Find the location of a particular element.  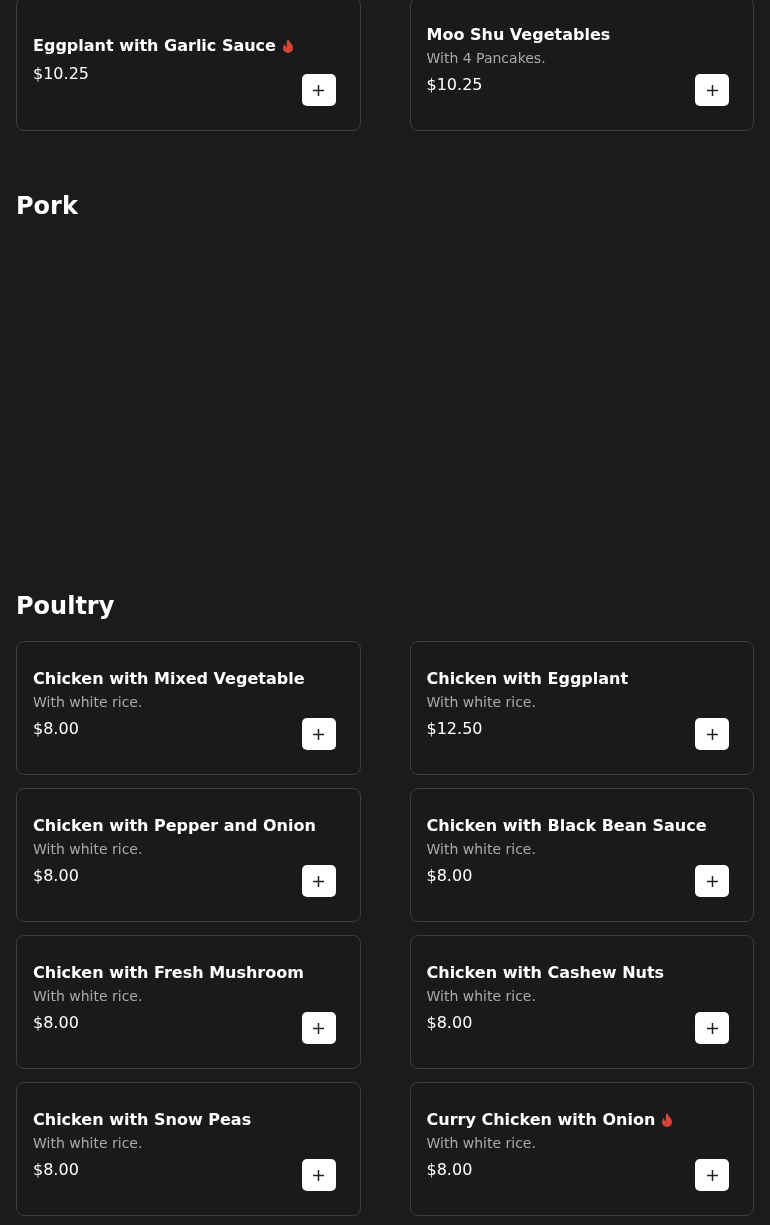

item-name: Chicken with Mixed Vegetable is located at coordinates (169, 679).